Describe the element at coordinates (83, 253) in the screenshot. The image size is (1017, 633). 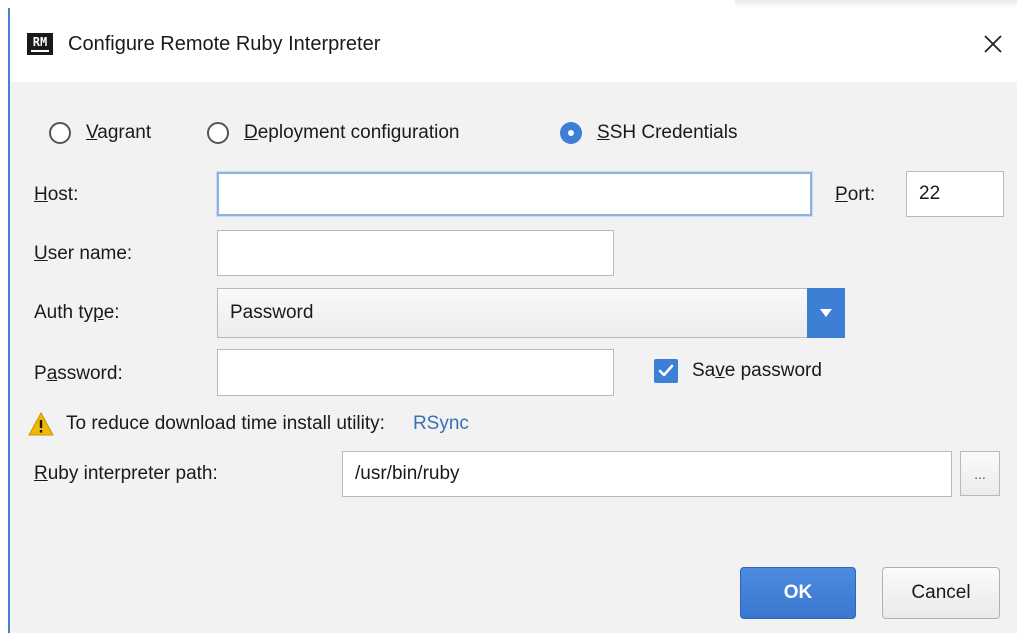
I see `user-name-label: User name:` at that location.